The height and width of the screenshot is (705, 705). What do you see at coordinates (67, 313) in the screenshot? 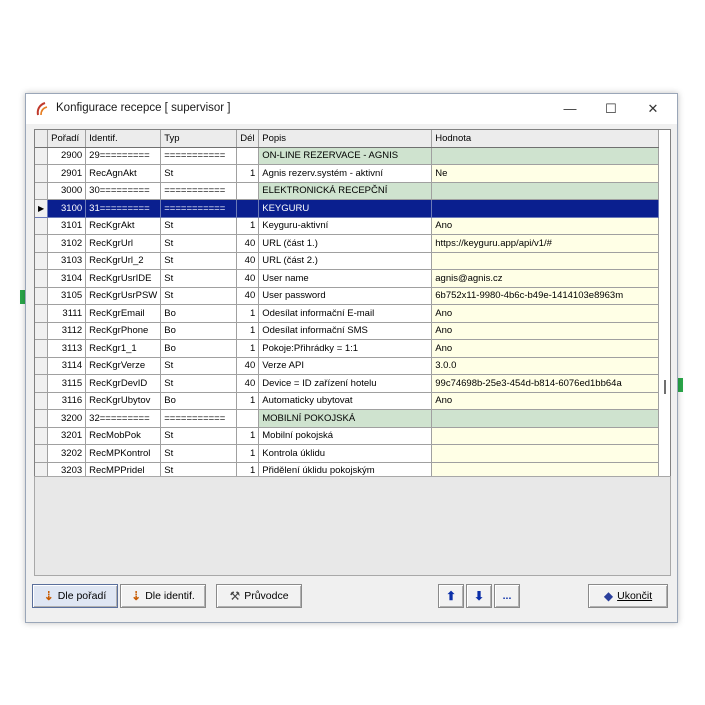
I see `cell-poradi: 3111` at bounding box center [67, 313].